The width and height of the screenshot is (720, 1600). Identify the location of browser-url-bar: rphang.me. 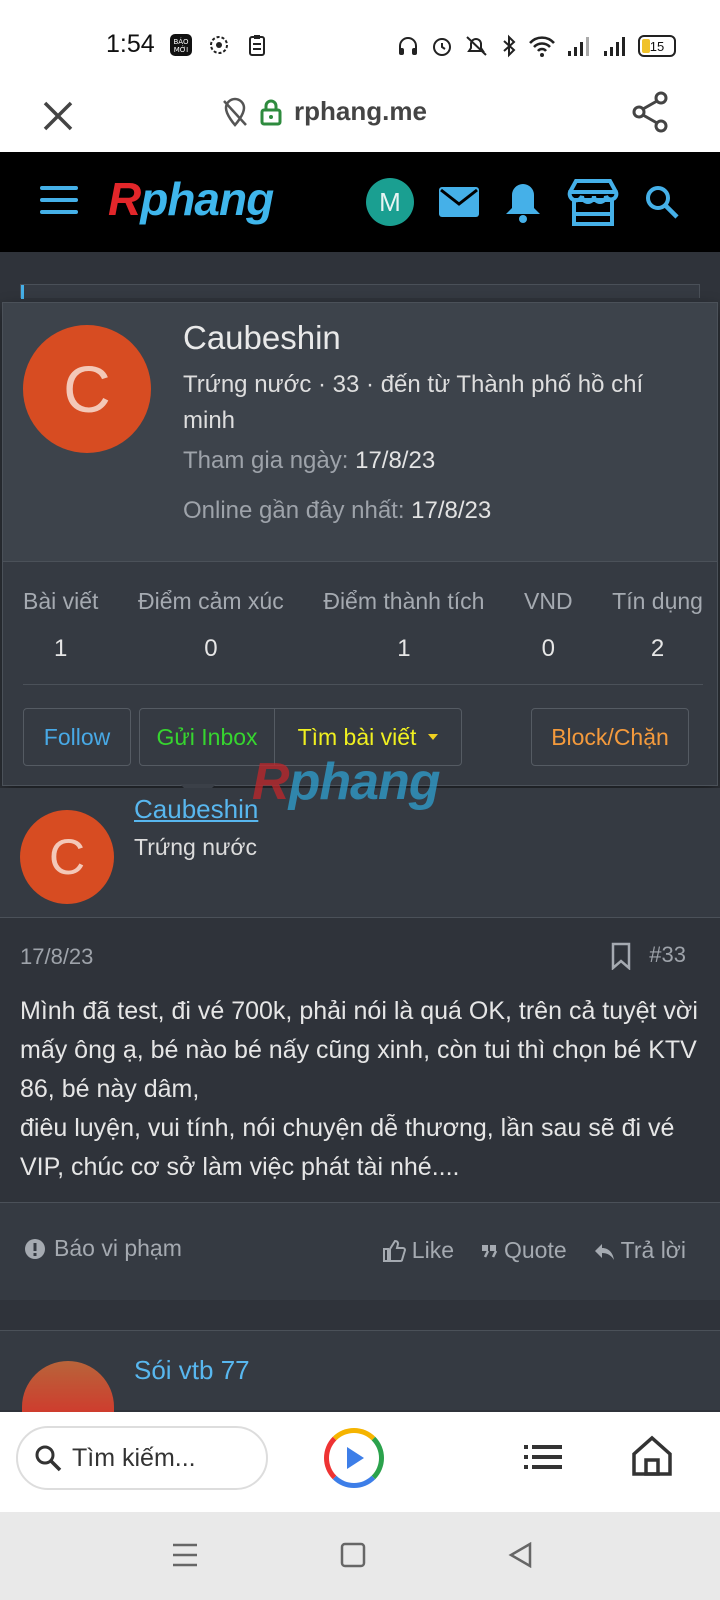
(360, 116).